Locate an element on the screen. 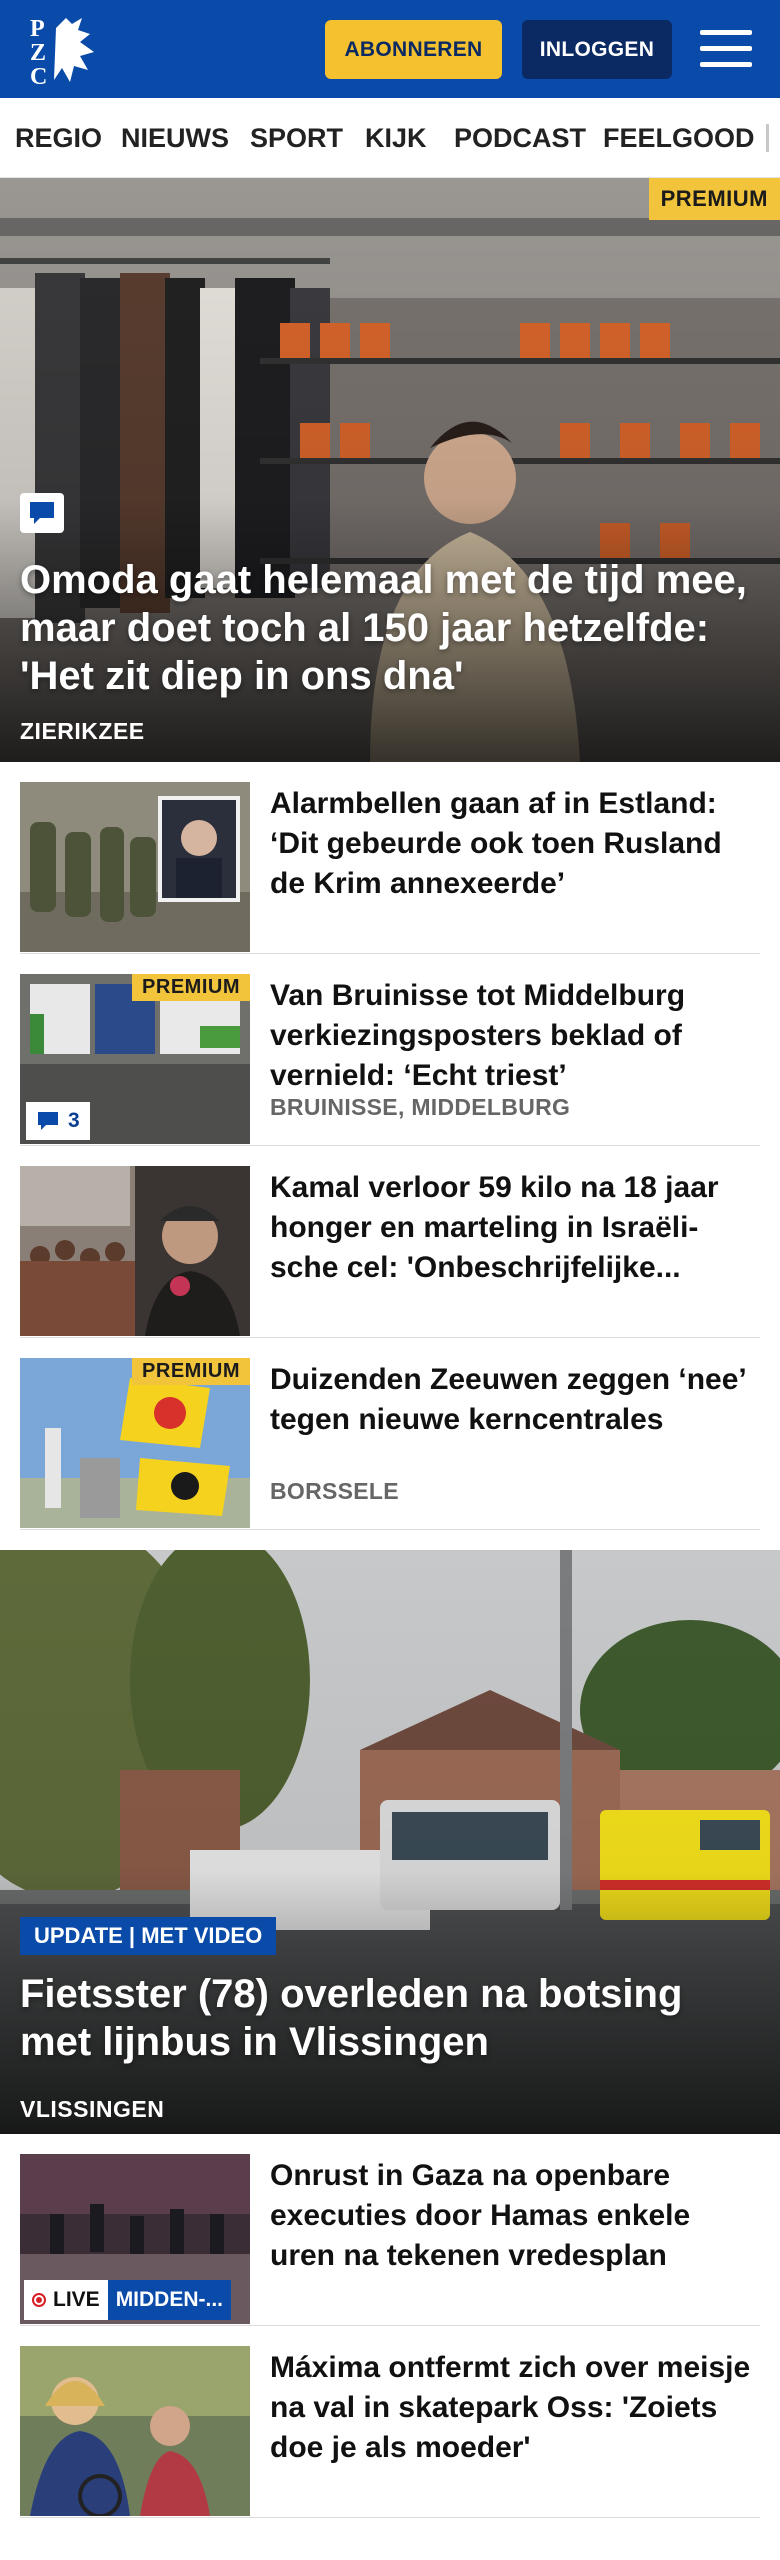 The height and width of the screenshot is (2560, 780). nav-item-nieuws: NIEUWS is located at coordinates (175, 137).